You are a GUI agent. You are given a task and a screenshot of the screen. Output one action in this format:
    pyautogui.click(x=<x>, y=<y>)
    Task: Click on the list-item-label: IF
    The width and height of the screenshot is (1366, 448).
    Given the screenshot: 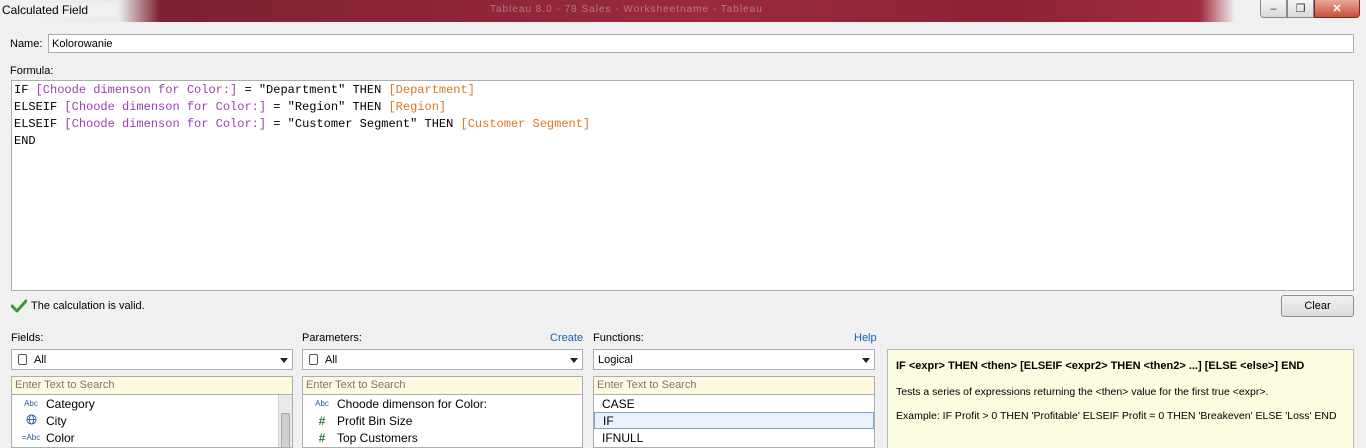 What is the action you would take?
    pyautogui.click(x=608, y=420)
    